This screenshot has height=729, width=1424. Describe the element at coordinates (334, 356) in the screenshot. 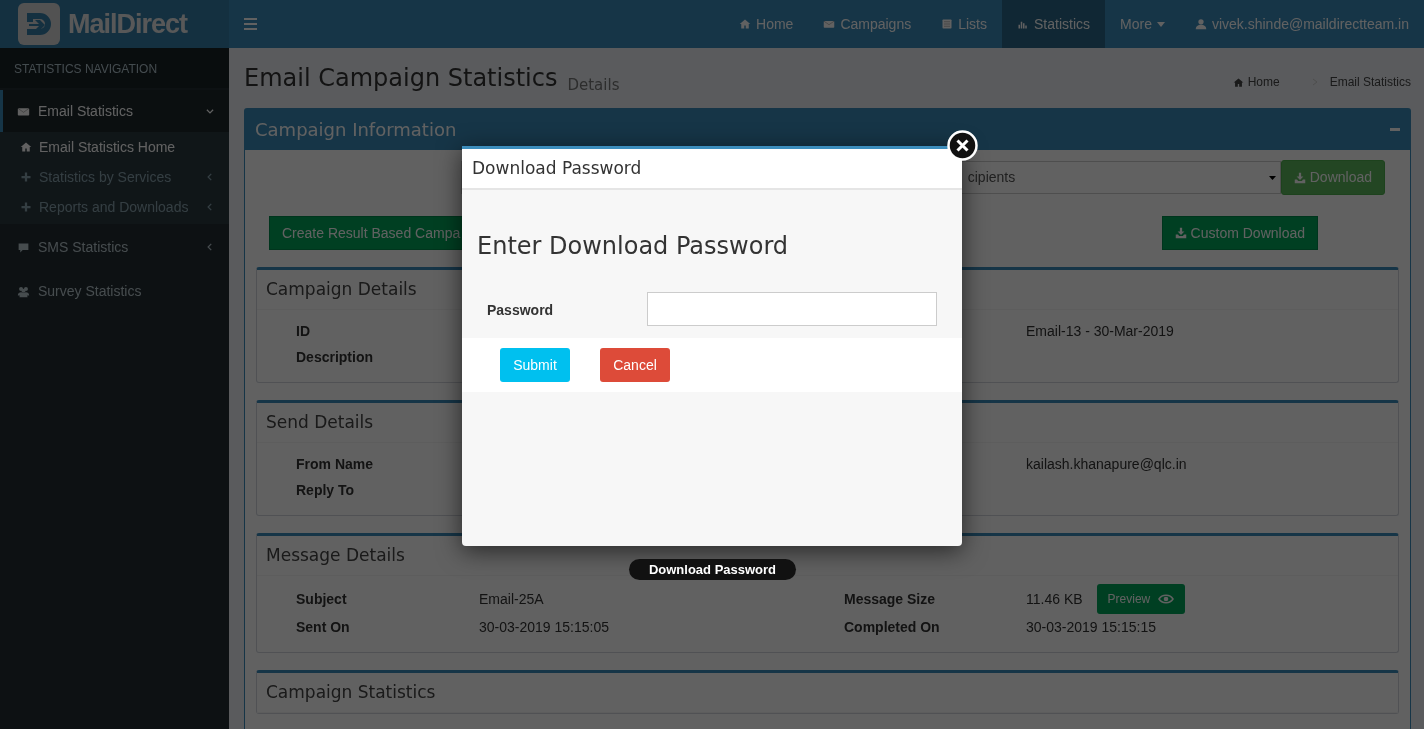

I see `field-label: Description` at that location.